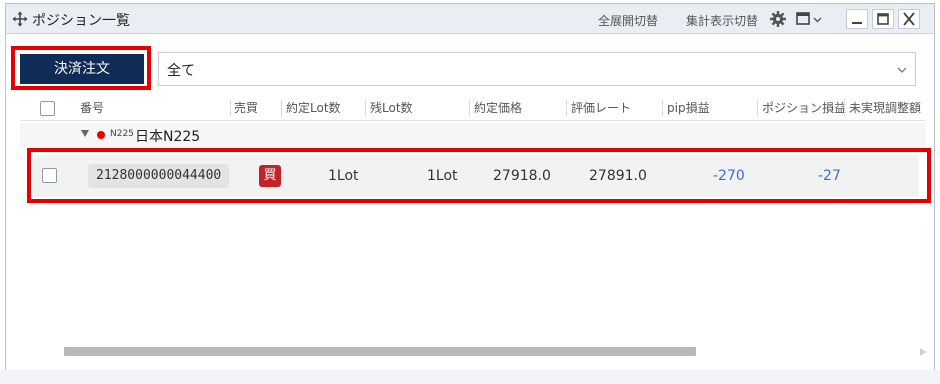 This screenshot has height=384, width=940. What do you see at coordinates (47, 108) in the screenshot?
I see `select-all-checkbox` at bounding box center [47, 108].